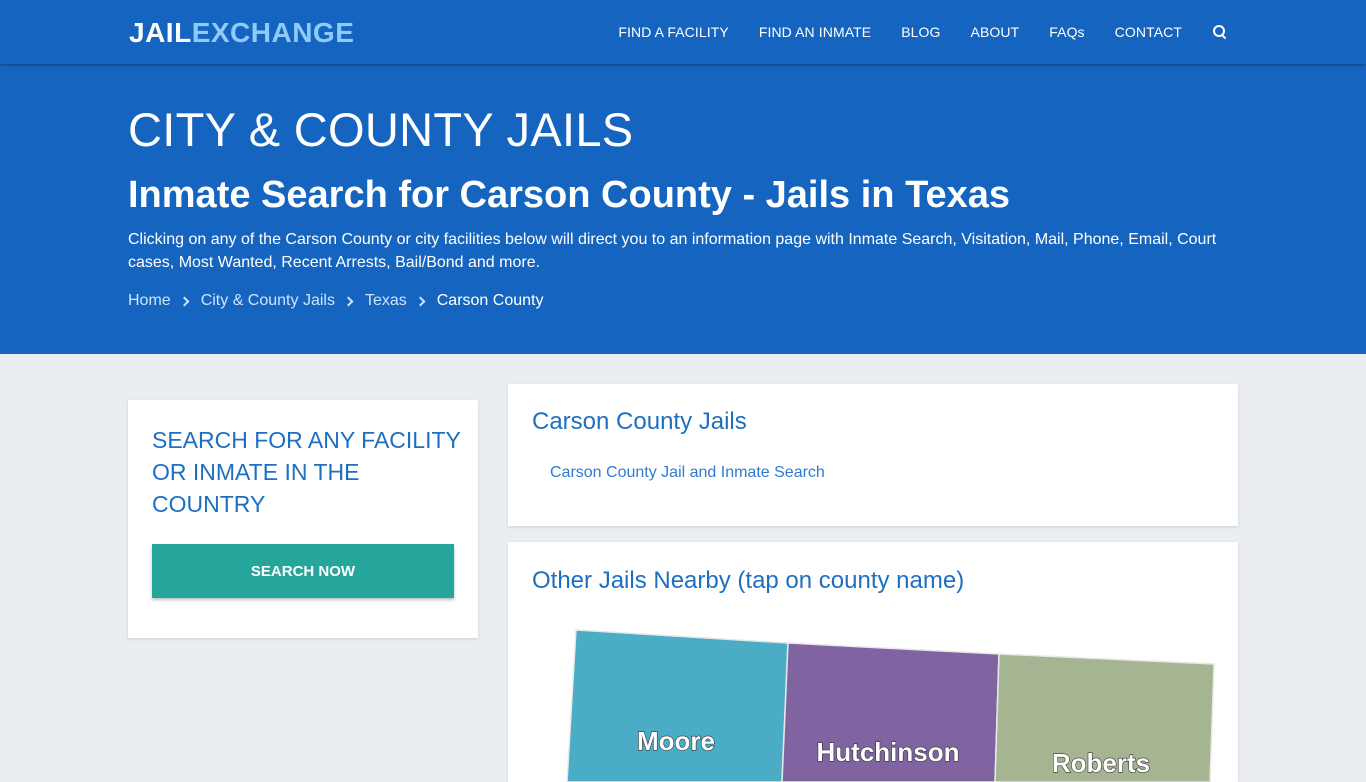  I want to click on county-label-hutchinson: Hutchinson, so click(888, 751).